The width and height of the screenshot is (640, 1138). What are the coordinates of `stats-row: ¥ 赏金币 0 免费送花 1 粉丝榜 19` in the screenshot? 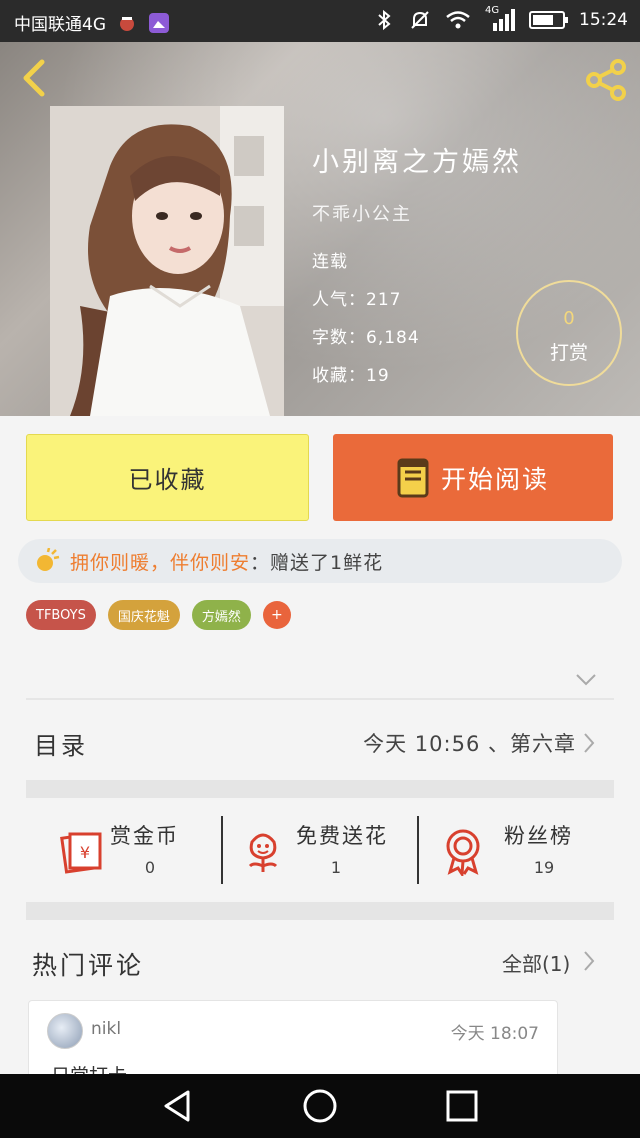 It's located at (320, 850).